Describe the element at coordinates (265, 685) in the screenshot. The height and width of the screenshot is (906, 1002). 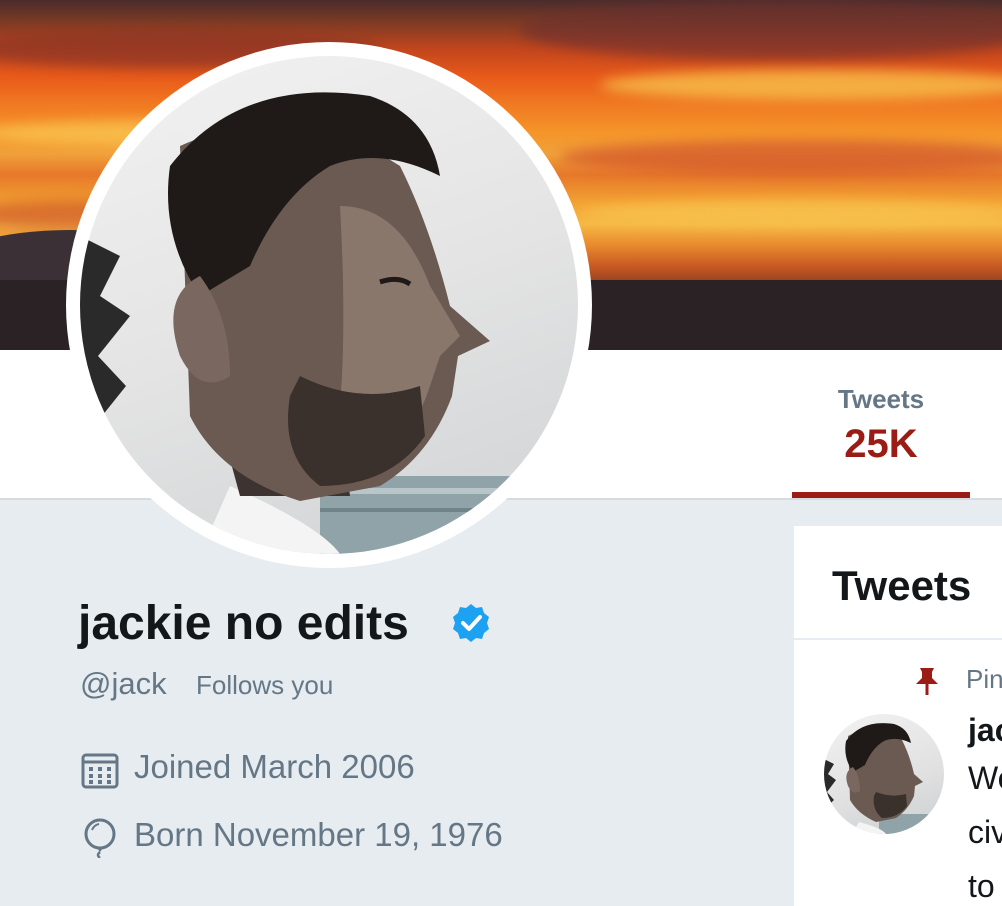
I see `follows-you-badge: Follows you` at that location.